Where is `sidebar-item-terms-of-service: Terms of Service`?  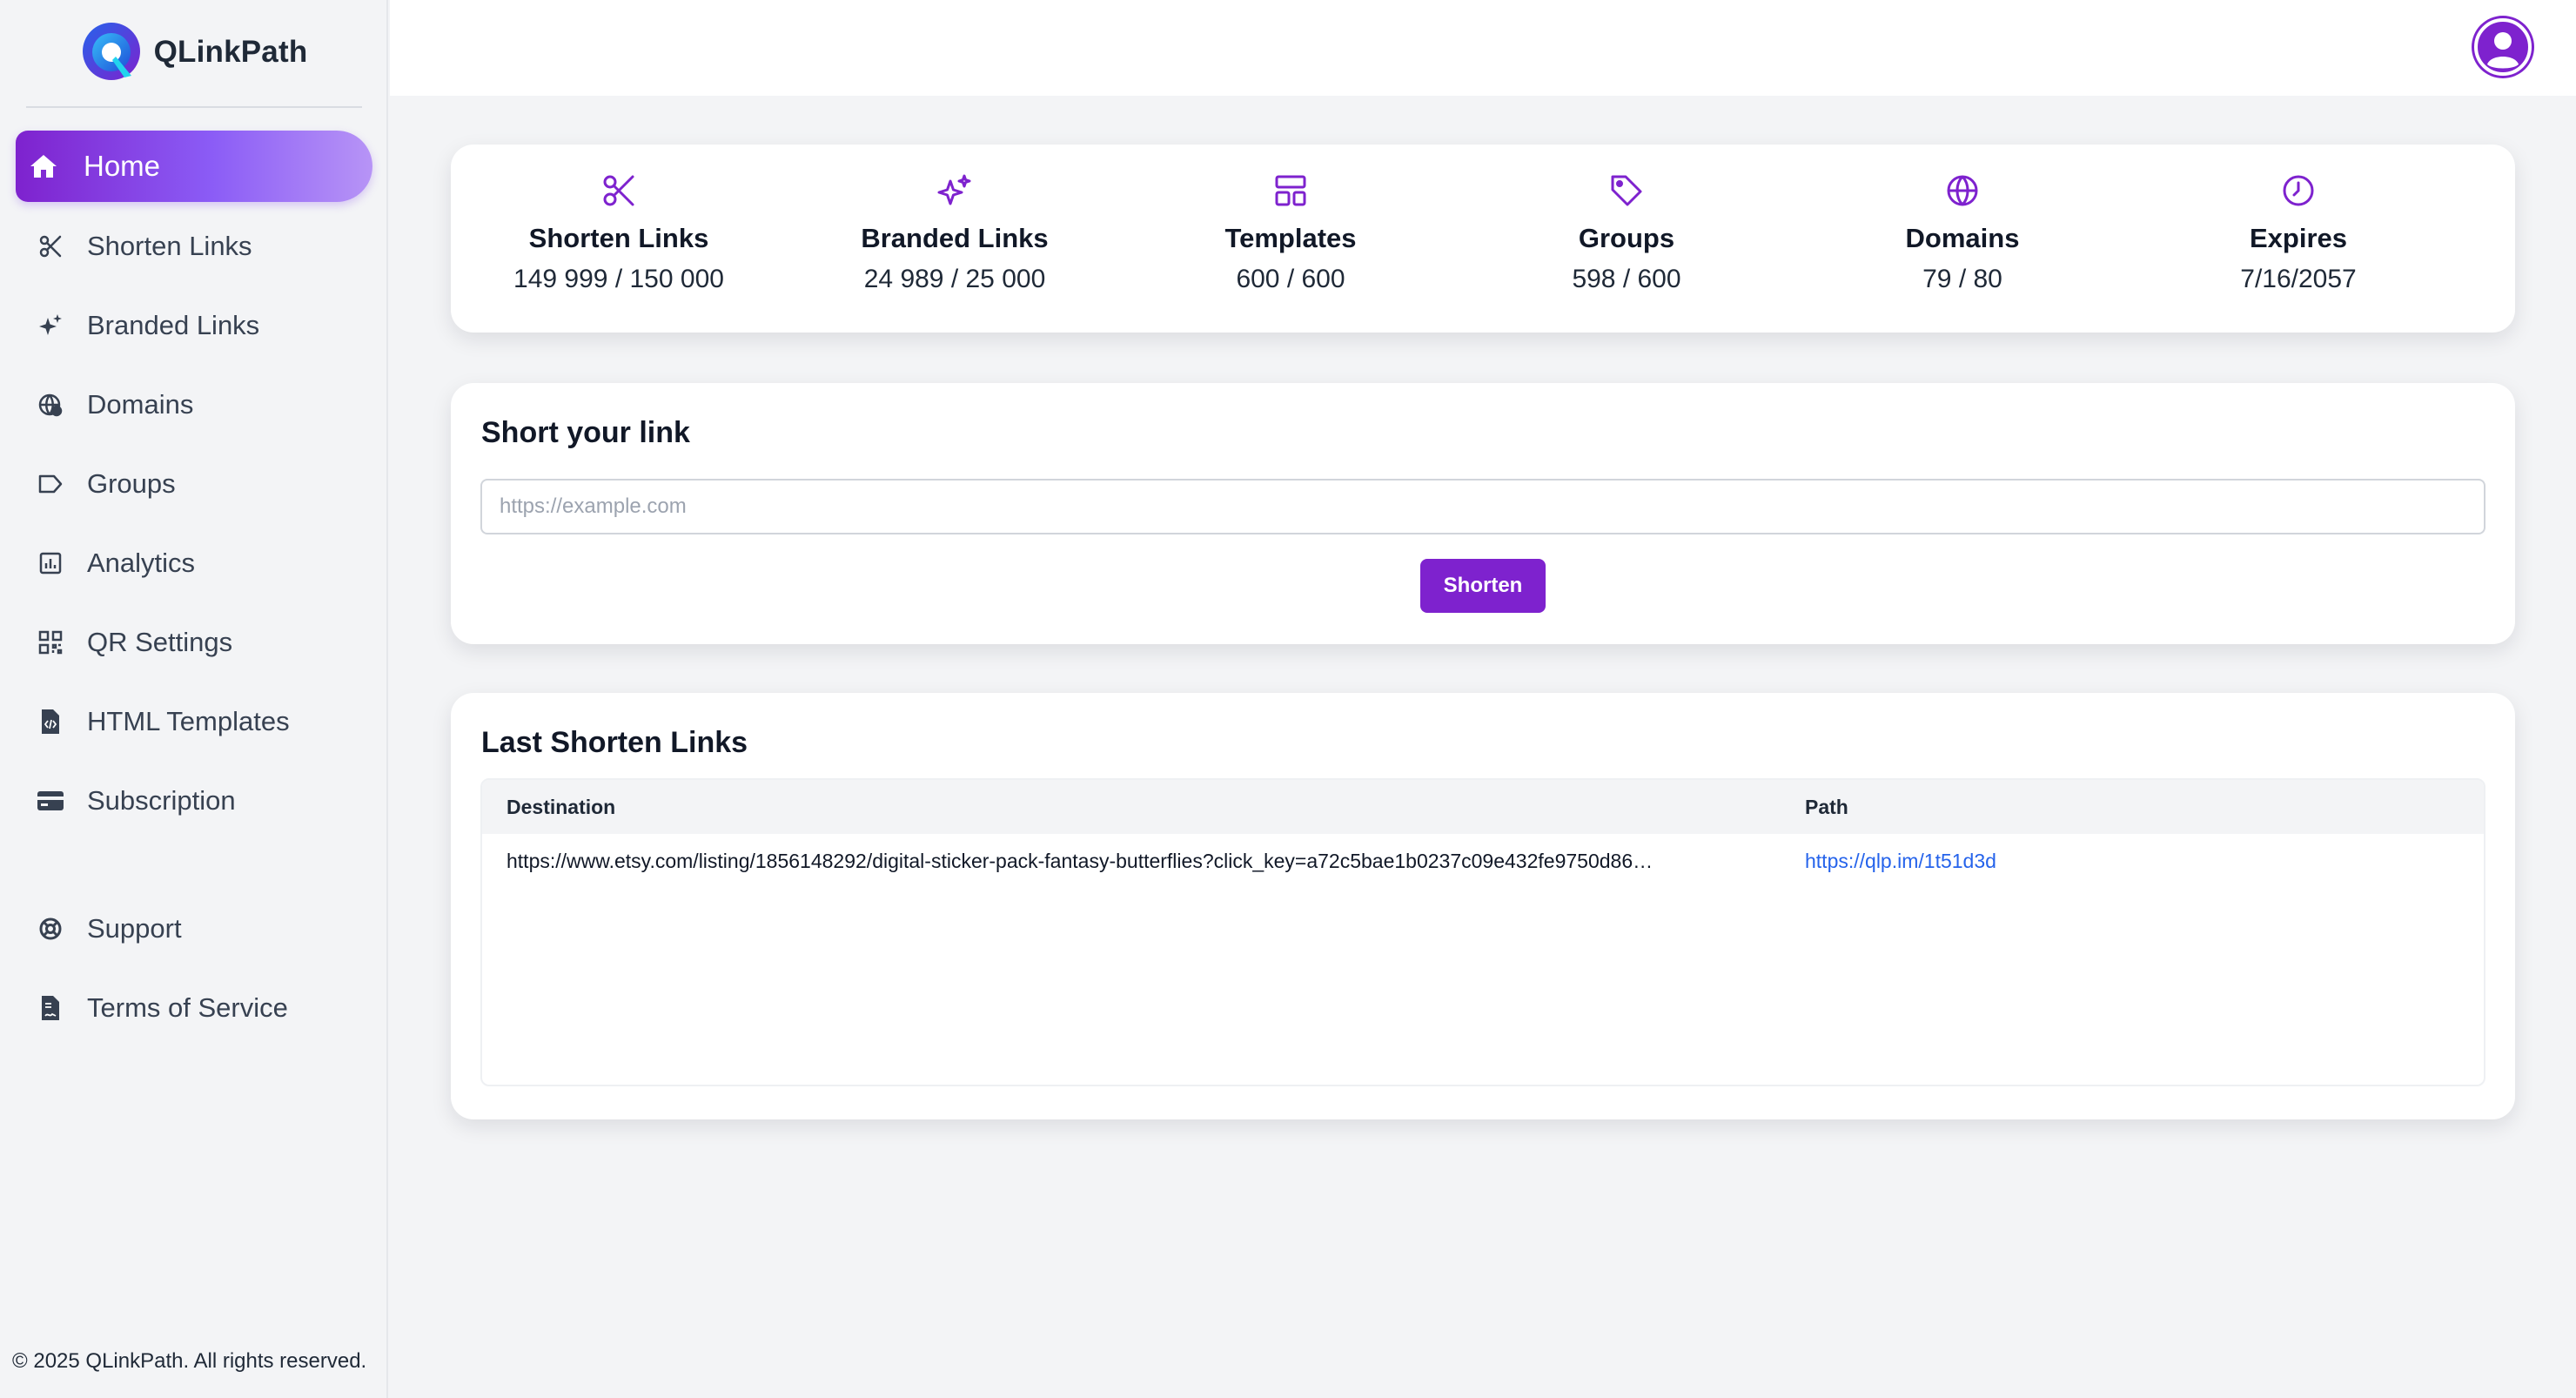
sidebar-item-terms-of-service: Terms of Service is located at coordinates (194, 1008).